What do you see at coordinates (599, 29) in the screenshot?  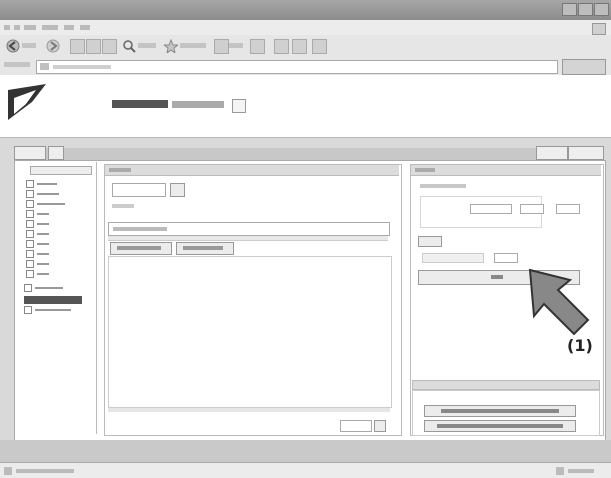 I see `windows-flag-icon` at bounding box center [599, 29].